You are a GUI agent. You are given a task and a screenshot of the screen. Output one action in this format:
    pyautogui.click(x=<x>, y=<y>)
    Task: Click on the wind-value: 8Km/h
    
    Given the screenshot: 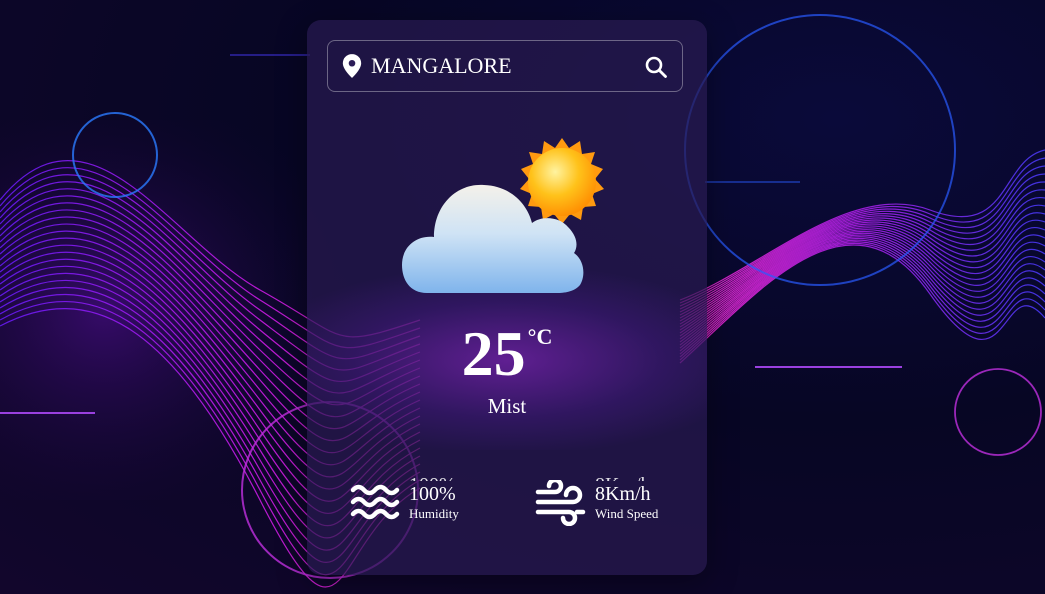 What is the action you would take?
    pyautogui.click(x=623, y=494)
    